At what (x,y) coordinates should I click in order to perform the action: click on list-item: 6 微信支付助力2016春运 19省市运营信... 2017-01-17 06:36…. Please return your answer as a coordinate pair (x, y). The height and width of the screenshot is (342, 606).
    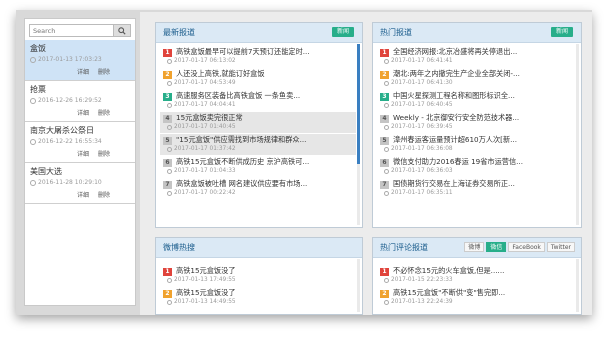
    Looking at the image, I should click on (476, 166).